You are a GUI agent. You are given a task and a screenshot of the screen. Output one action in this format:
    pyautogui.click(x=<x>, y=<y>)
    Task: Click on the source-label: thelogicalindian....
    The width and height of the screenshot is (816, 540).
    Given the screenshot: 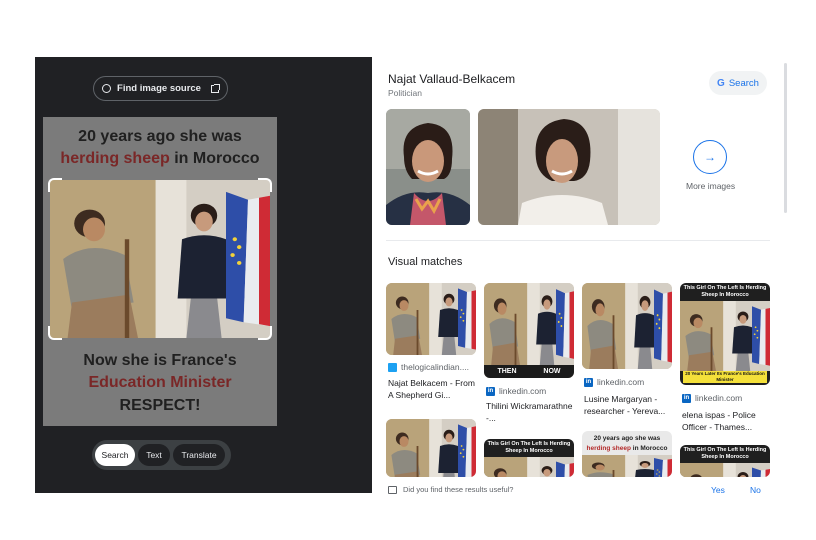 What is the action you would take?
    pyautogui.click(x=435, y=367)
    